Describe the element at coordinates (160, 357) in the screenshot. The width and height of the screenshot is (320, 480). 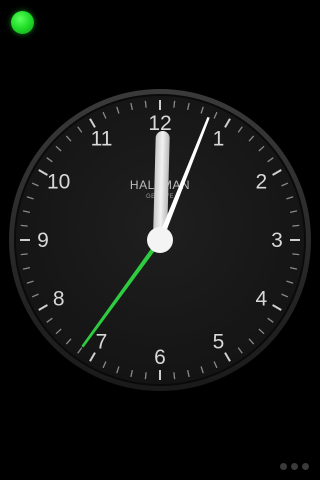
I see `numeral-6: 6` at that location.